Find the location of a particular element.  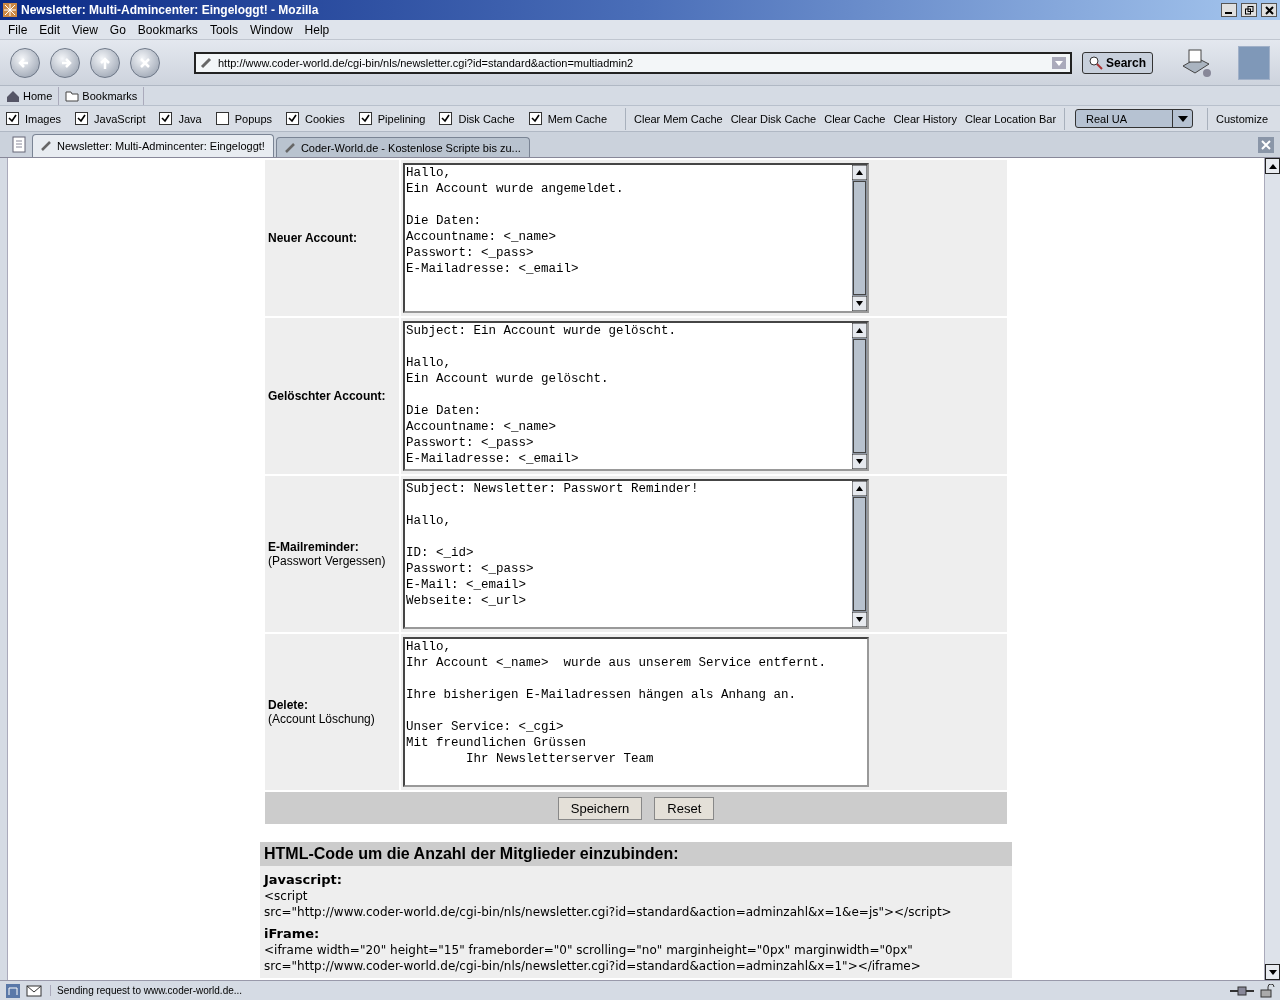

back-button is located at coordinates (25, 62).